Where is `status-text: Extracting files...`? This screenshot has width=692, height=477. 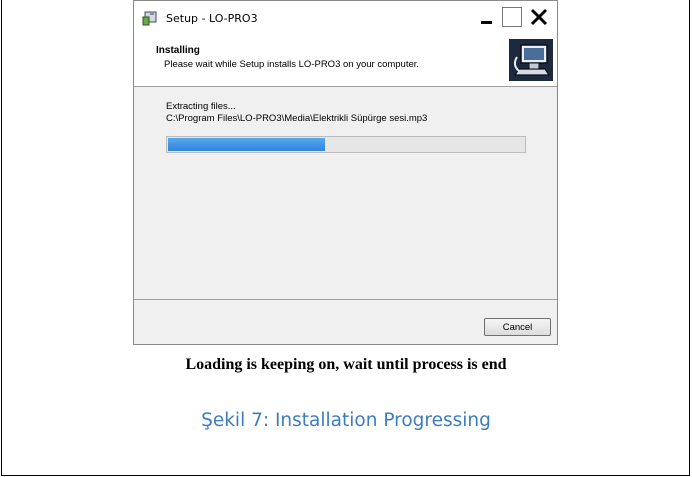 status-text: Extracting files... is located at coordinates (201, 106).